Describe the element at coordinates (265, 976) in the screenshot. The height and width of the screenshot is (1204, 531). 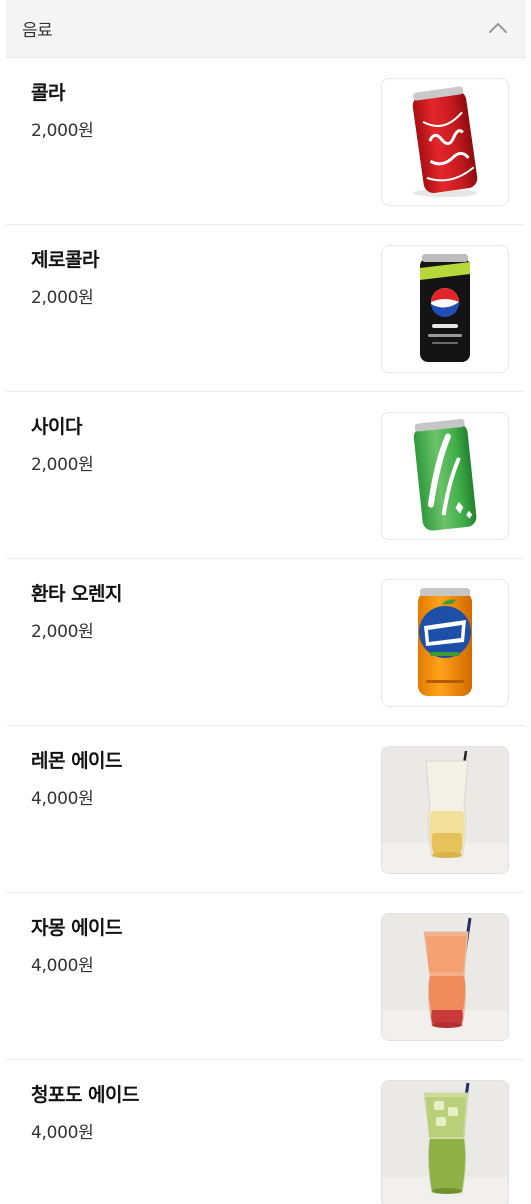
I see `menu-item: 자몽 에이드 4,000원` at that location.